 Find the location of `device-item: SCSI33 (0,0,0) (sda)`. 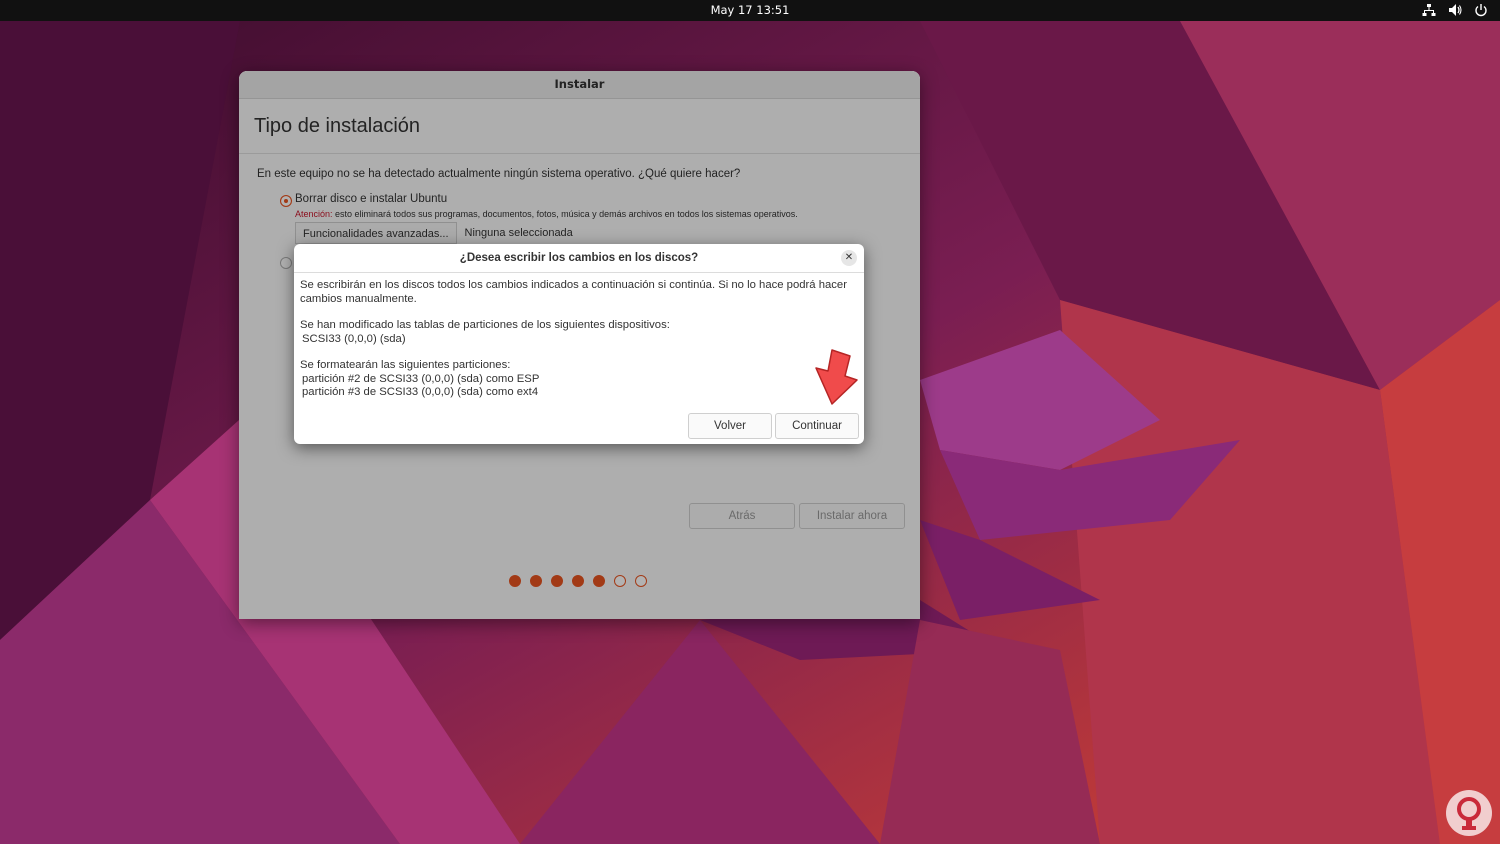

device-item: SCSI33 (0,0,0) (sda) is located at coordinates (354, 338).